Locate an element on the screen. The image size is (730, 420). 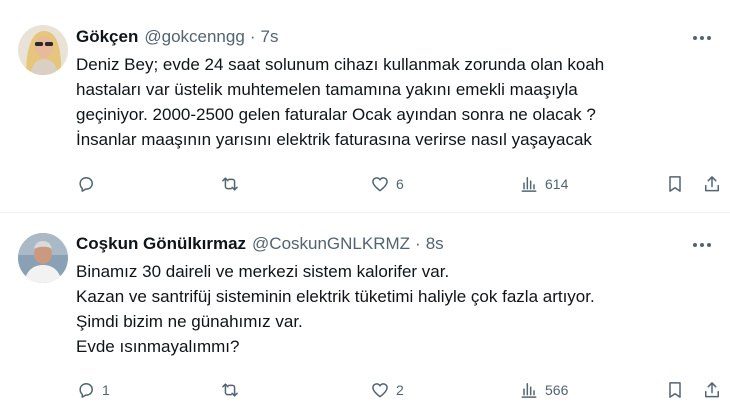
author-handle: @CoskunGNLKRMZ is located at coordinates (331, 244).